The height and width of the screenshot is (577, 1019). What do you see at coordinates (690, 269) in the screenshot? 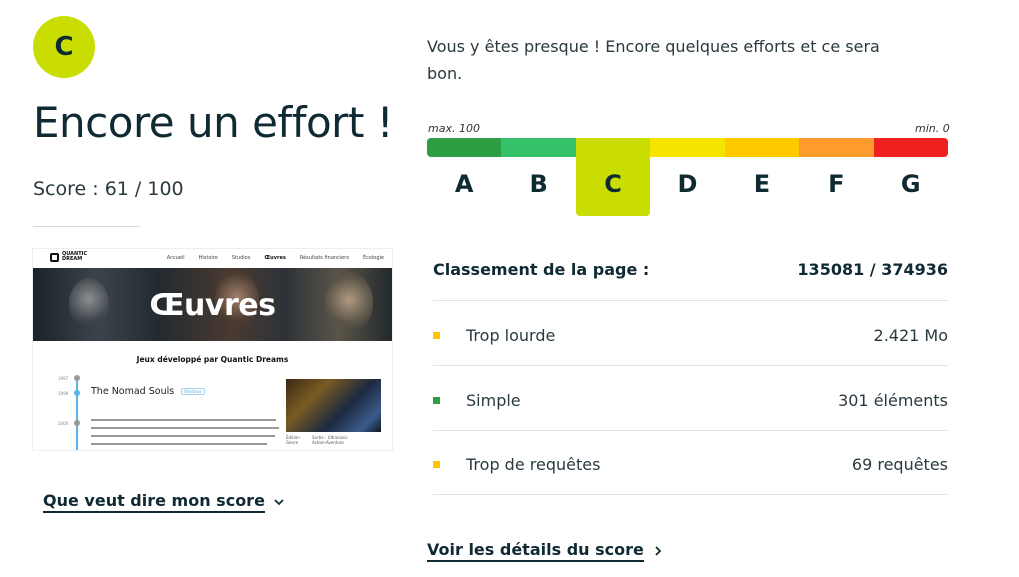
I see `page-ranking: Classement de la page : 135081 / 374936` at bounding box center [690, 269].